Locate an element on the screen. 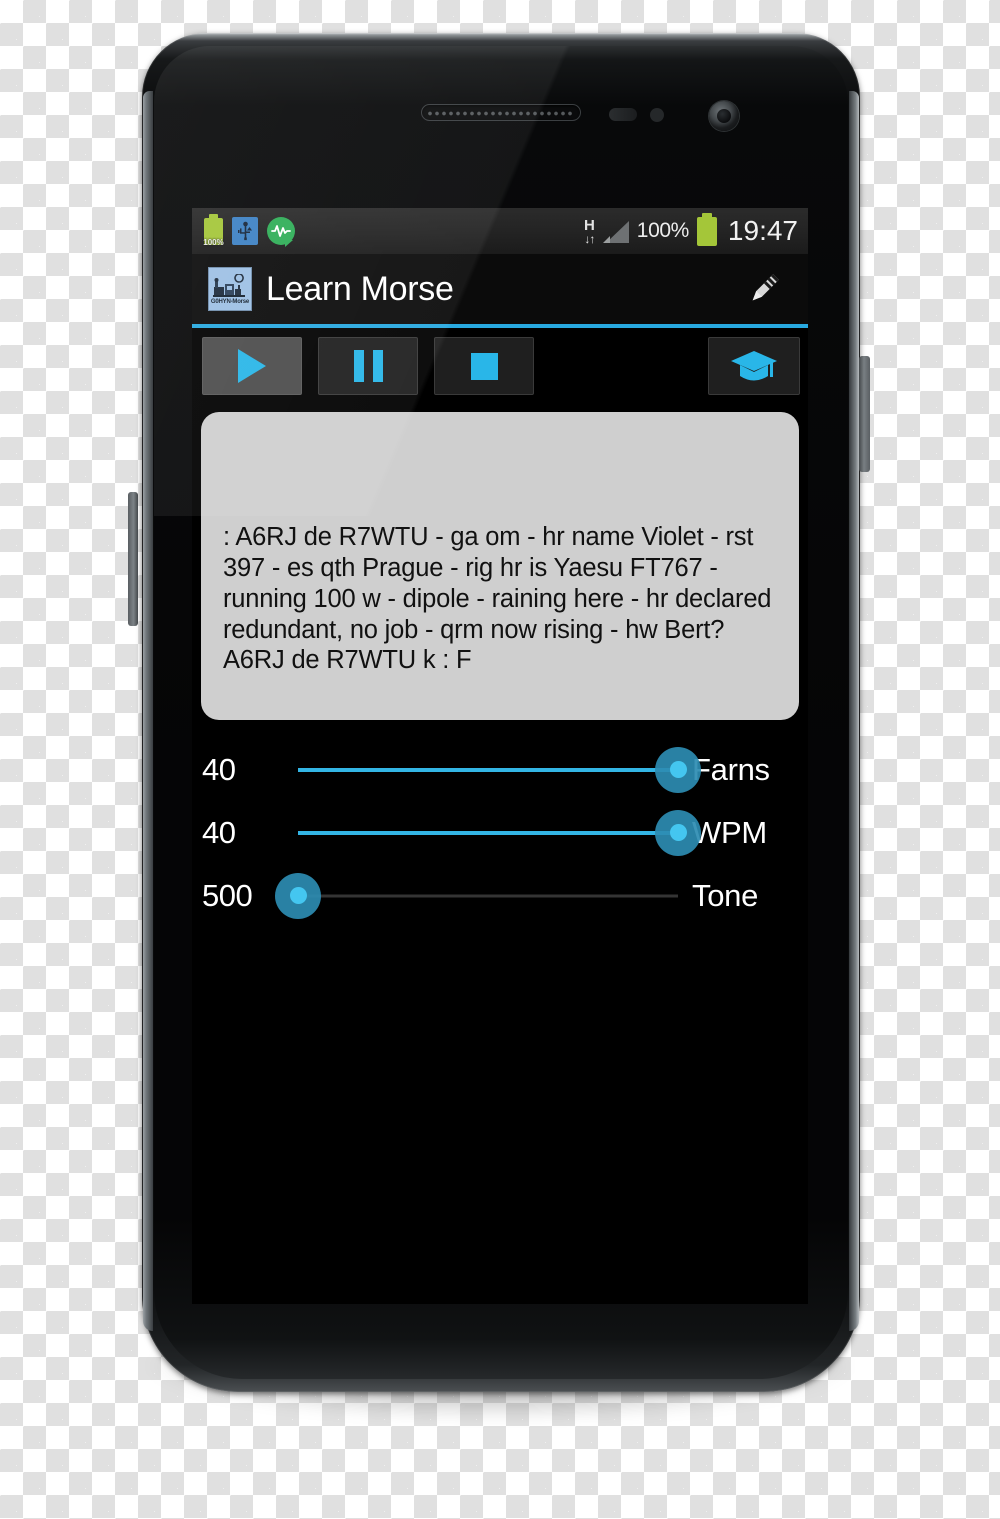 Image resolution: width=1000 pixels, height=1519 pixels. slider-row-tone: 500 Tone is located at coordinates (500, 895).